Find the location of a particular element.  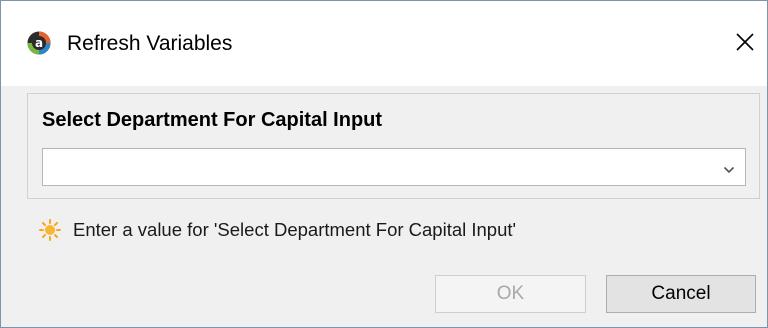

close-button is located at coordinates (745, 44).